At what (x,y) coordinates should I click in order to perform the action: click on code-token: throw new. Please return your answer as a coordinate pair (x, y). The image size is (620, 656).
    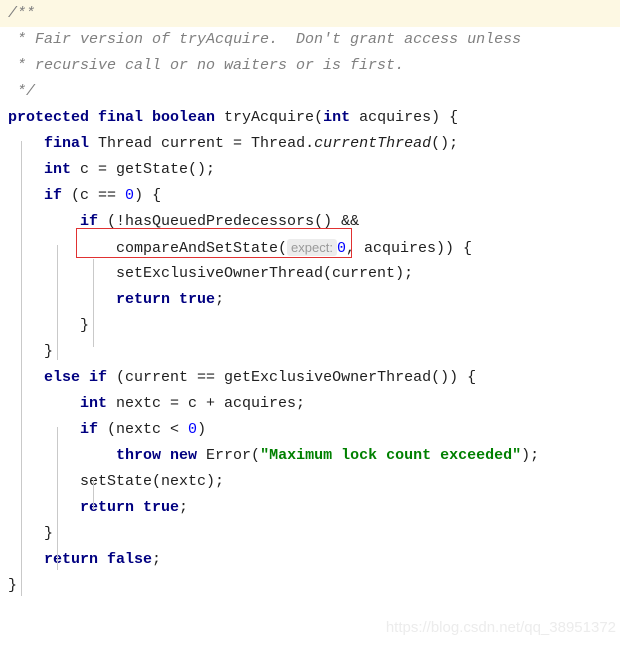
    Looking at the image, I should click on (157, 455).